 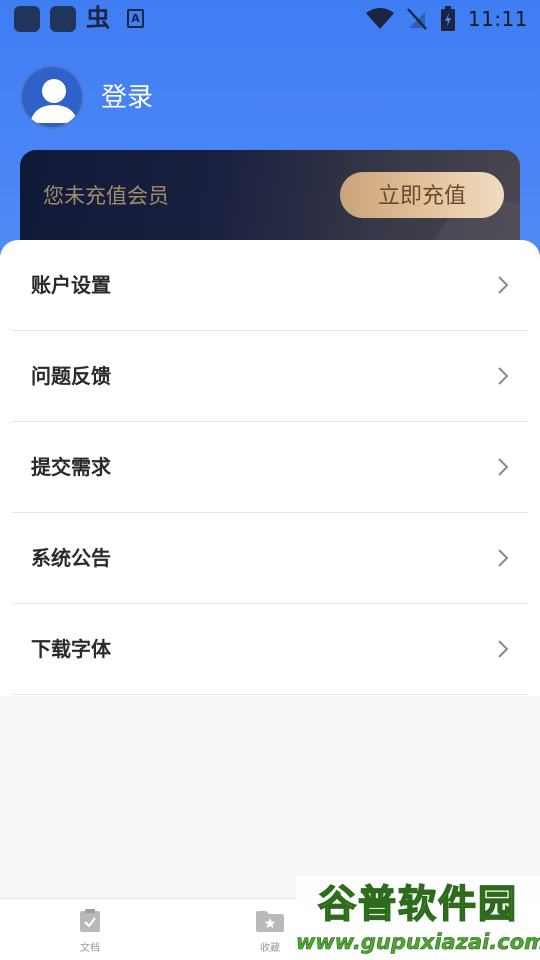 I want to click on folder-star-icon, so click(x=270, y=921).